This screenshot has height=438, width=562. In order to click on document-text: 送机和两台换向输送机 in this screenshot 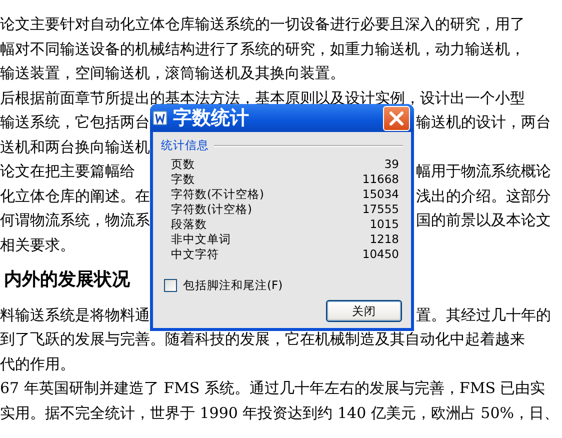, I will do `click(75, 147)`.